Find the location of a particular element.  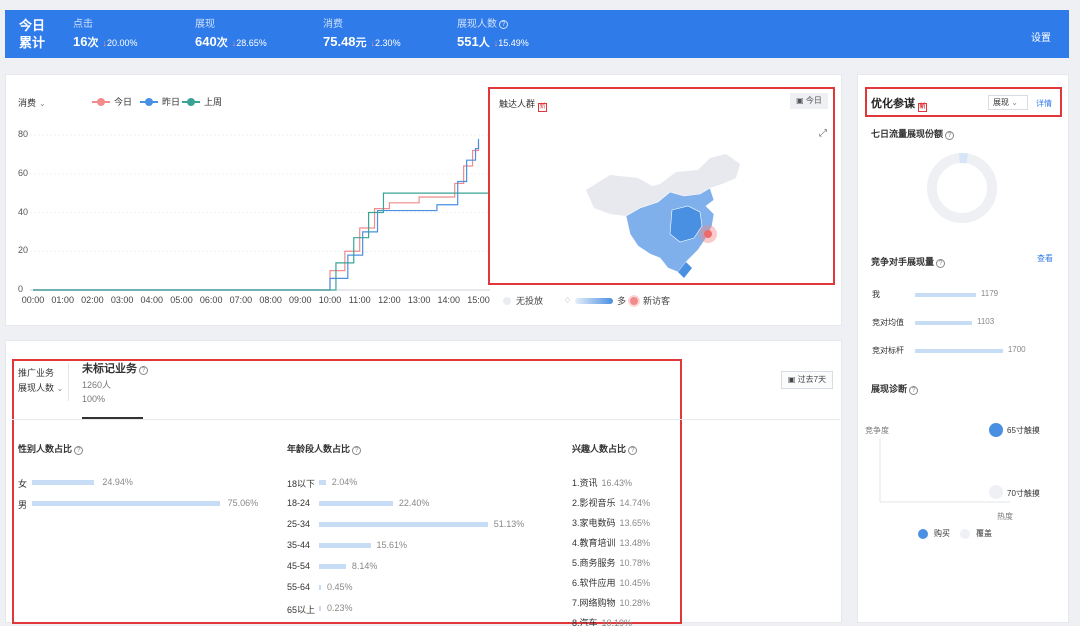

age-label: 55-64 is located at coordinates (299, 587).